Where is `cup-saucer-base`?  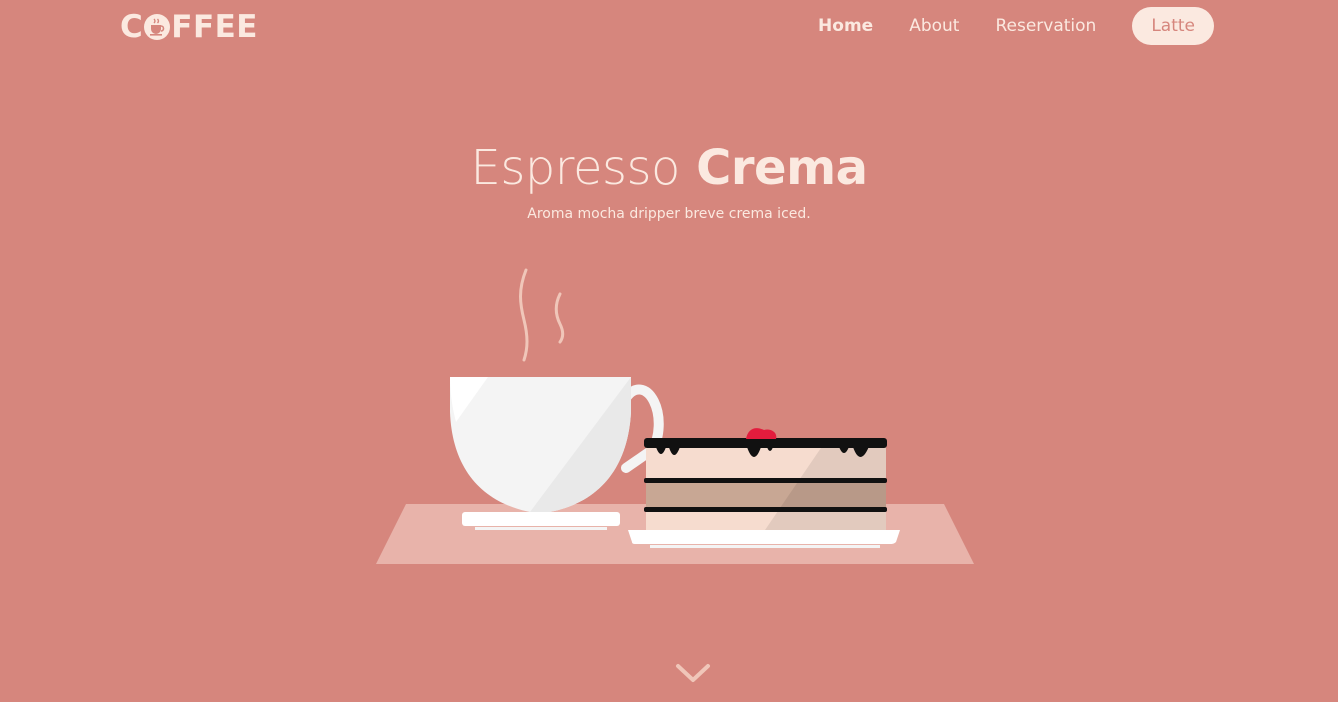
cup-saucer-base is located at coordinates (541, 528).